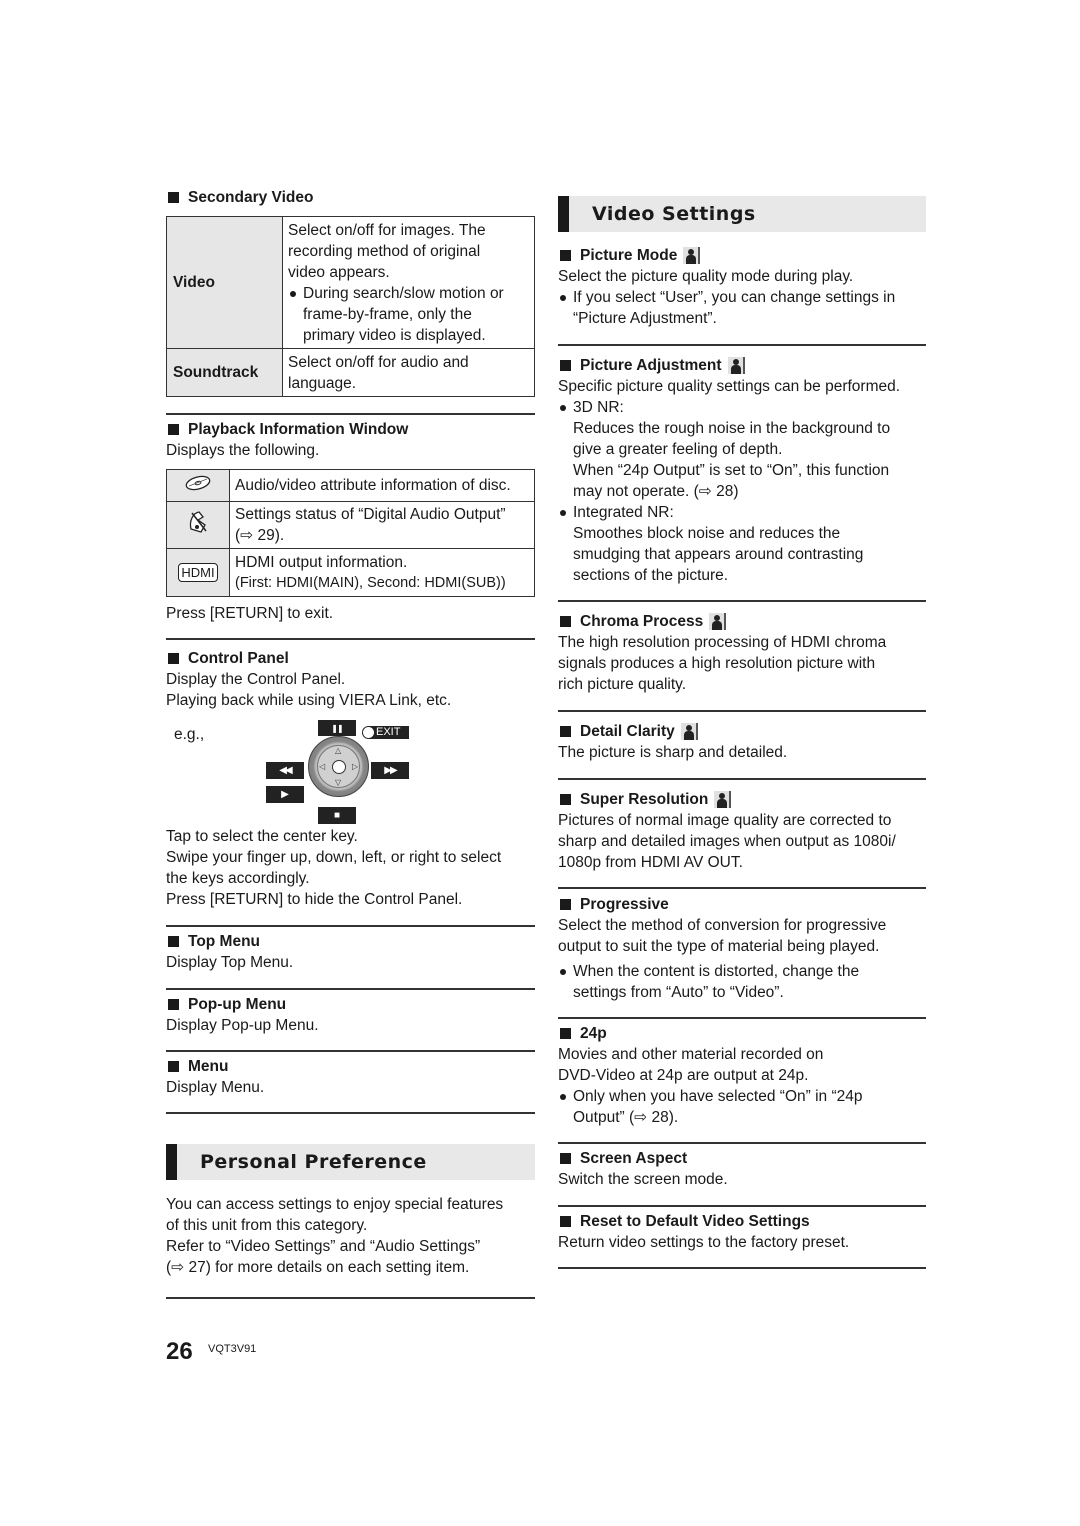  What do you see at coordinates (339, 272) in the screenshot?
I see `text-line: video appears.` at bounding box center [339, 272].